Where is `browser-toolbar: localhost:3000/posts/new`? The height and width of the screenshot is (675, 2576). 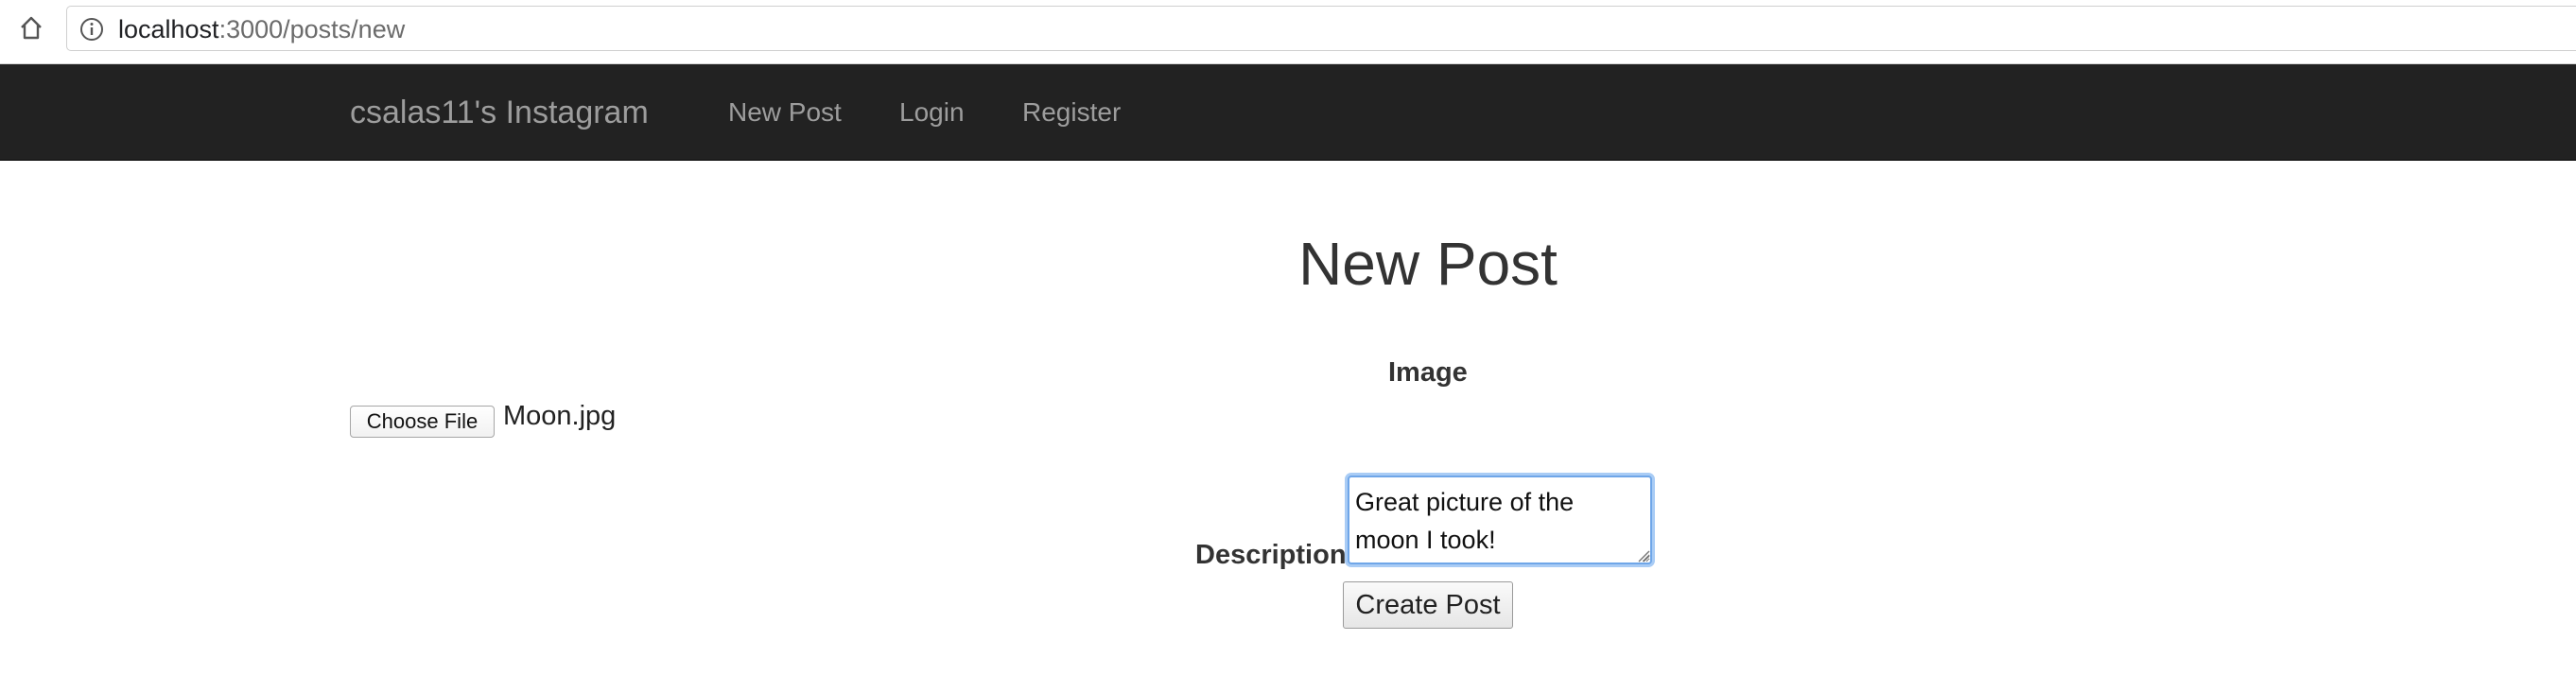
browser-toolbar: localhost:3000/posts/new is located at coordinates (1288, 32).